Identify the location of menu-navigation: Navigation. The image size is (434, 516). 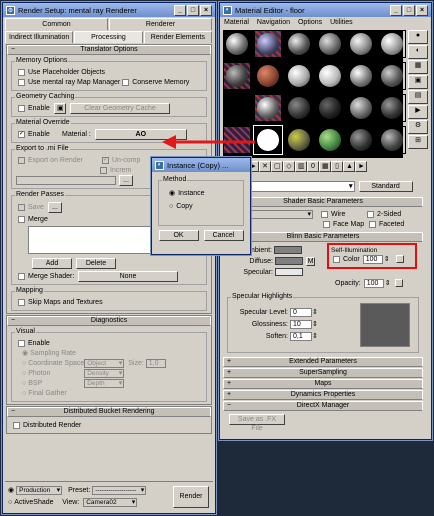
(273, 22).